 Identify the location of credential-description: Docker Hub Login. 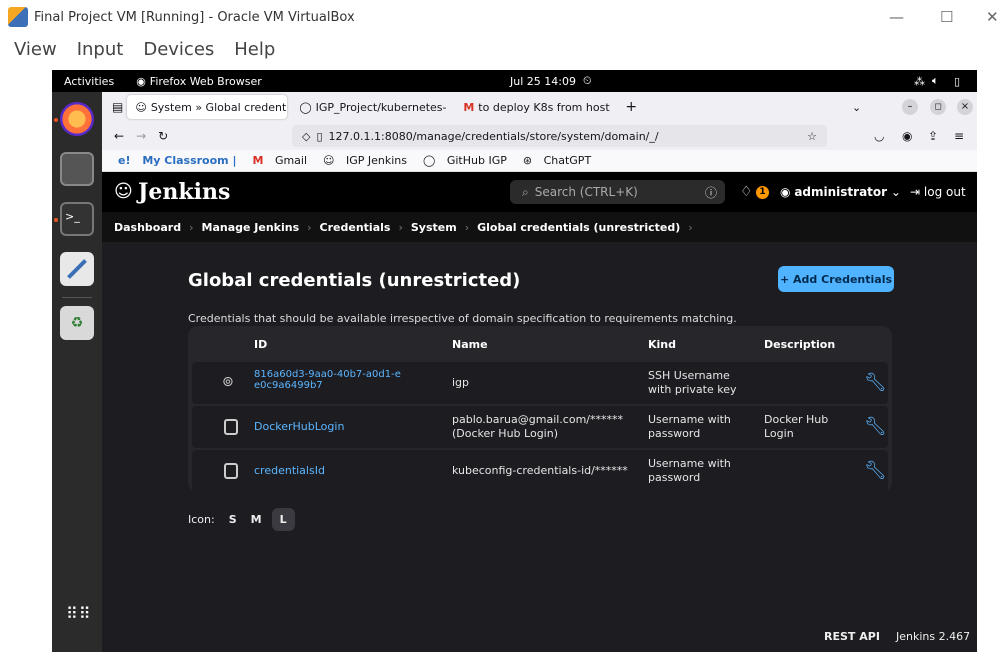
(796, 426).